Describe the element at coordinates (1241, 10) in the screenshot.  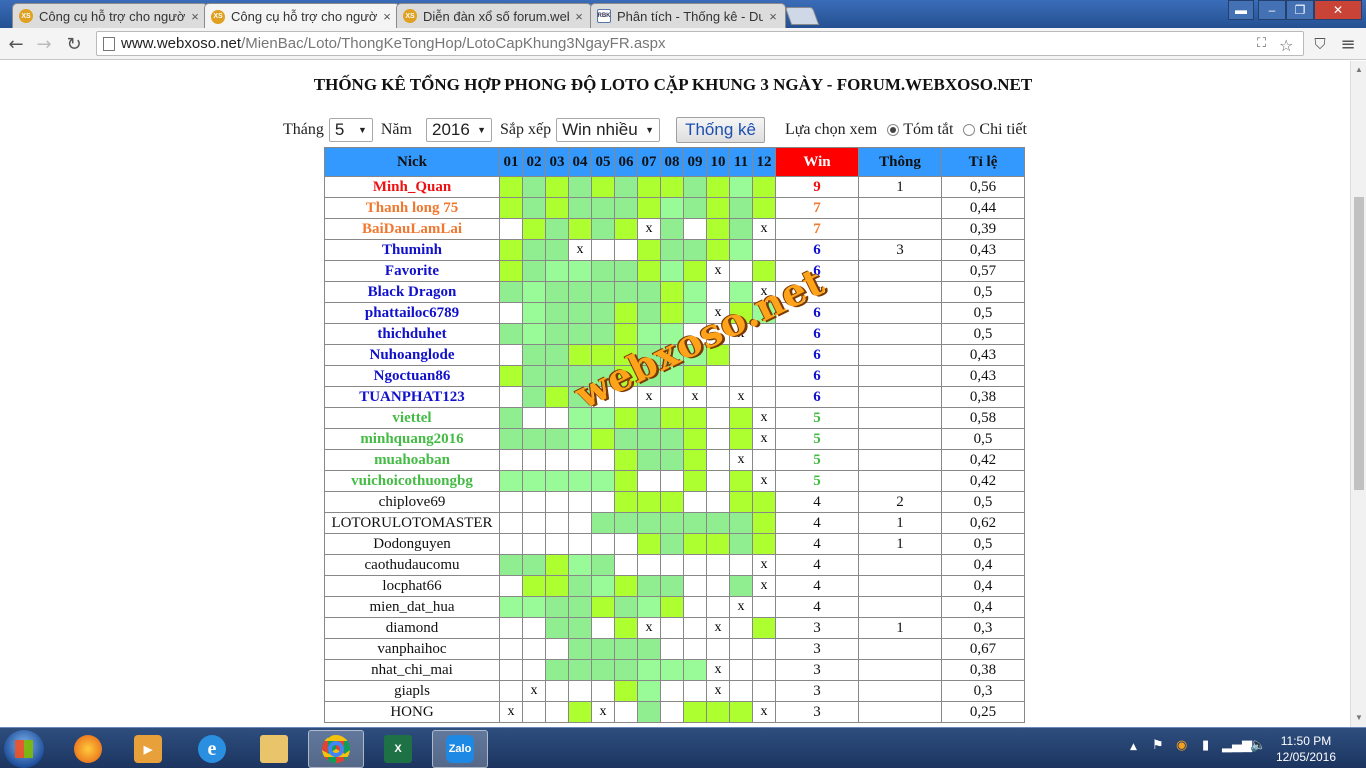
I see `user-icon: ▬` at that location.